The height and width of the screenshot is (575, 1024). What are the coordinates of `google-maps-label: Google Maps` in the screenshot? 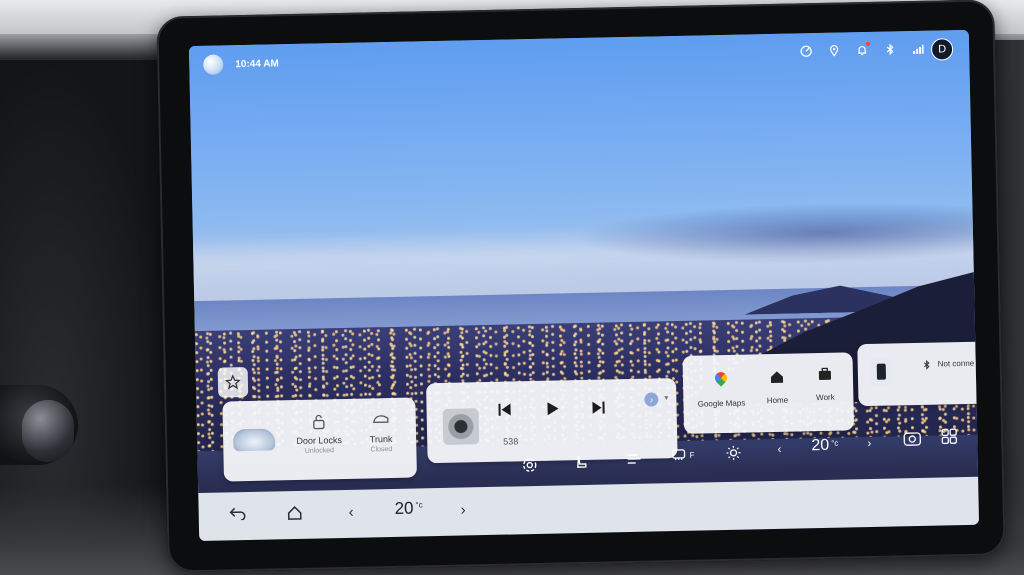 It's located at (721, 403).